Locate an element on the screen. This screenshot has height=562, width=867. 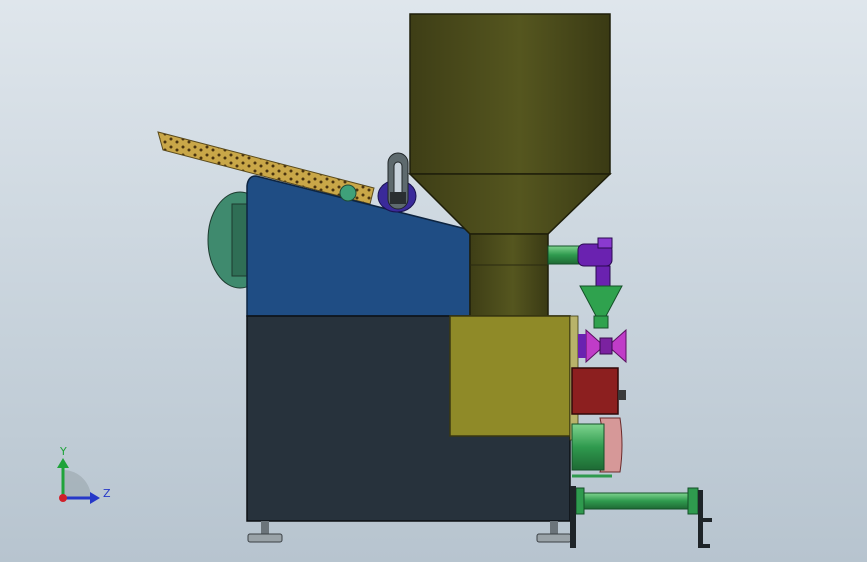
tension-roller is located at coordinates (348, 193).